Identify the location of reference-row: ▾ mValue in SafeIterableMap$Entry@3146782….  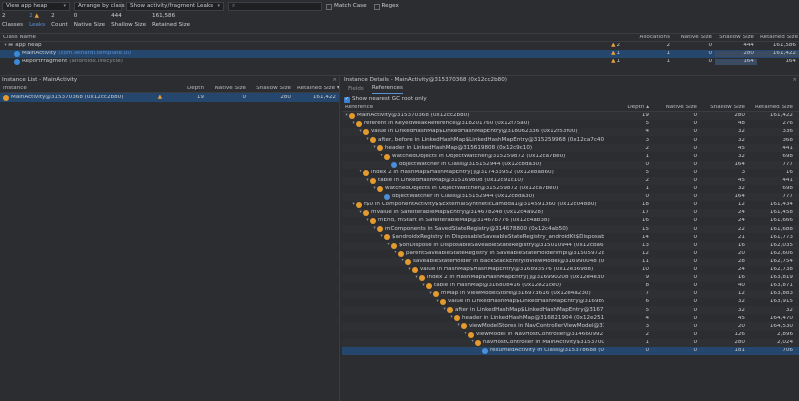
(570, 213).